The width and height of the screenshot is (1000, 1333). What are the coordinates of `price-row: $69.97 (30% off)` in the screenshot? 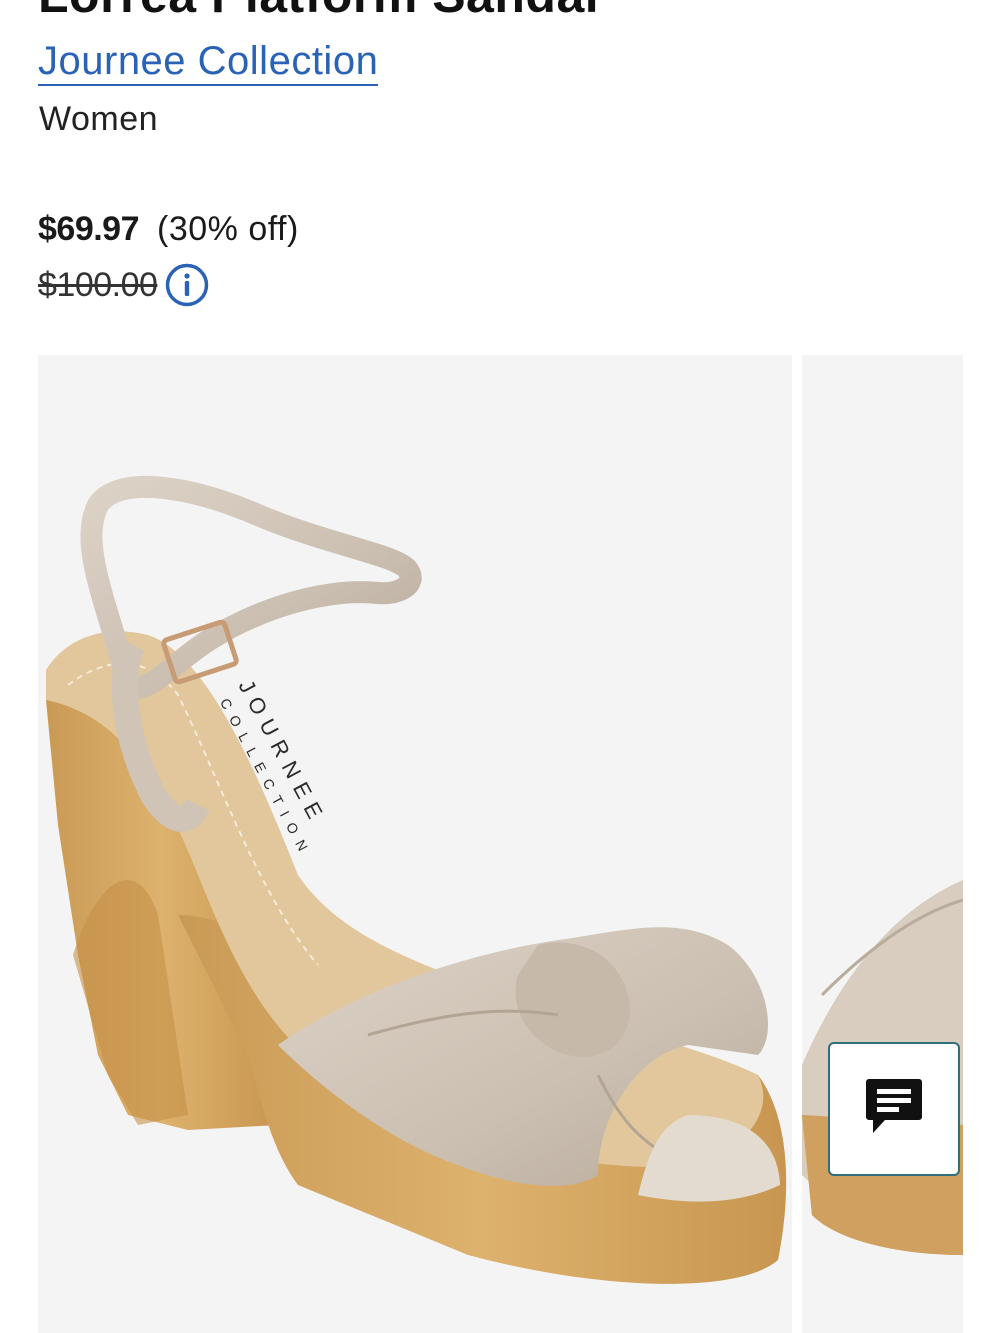 It's located at (168, 229).